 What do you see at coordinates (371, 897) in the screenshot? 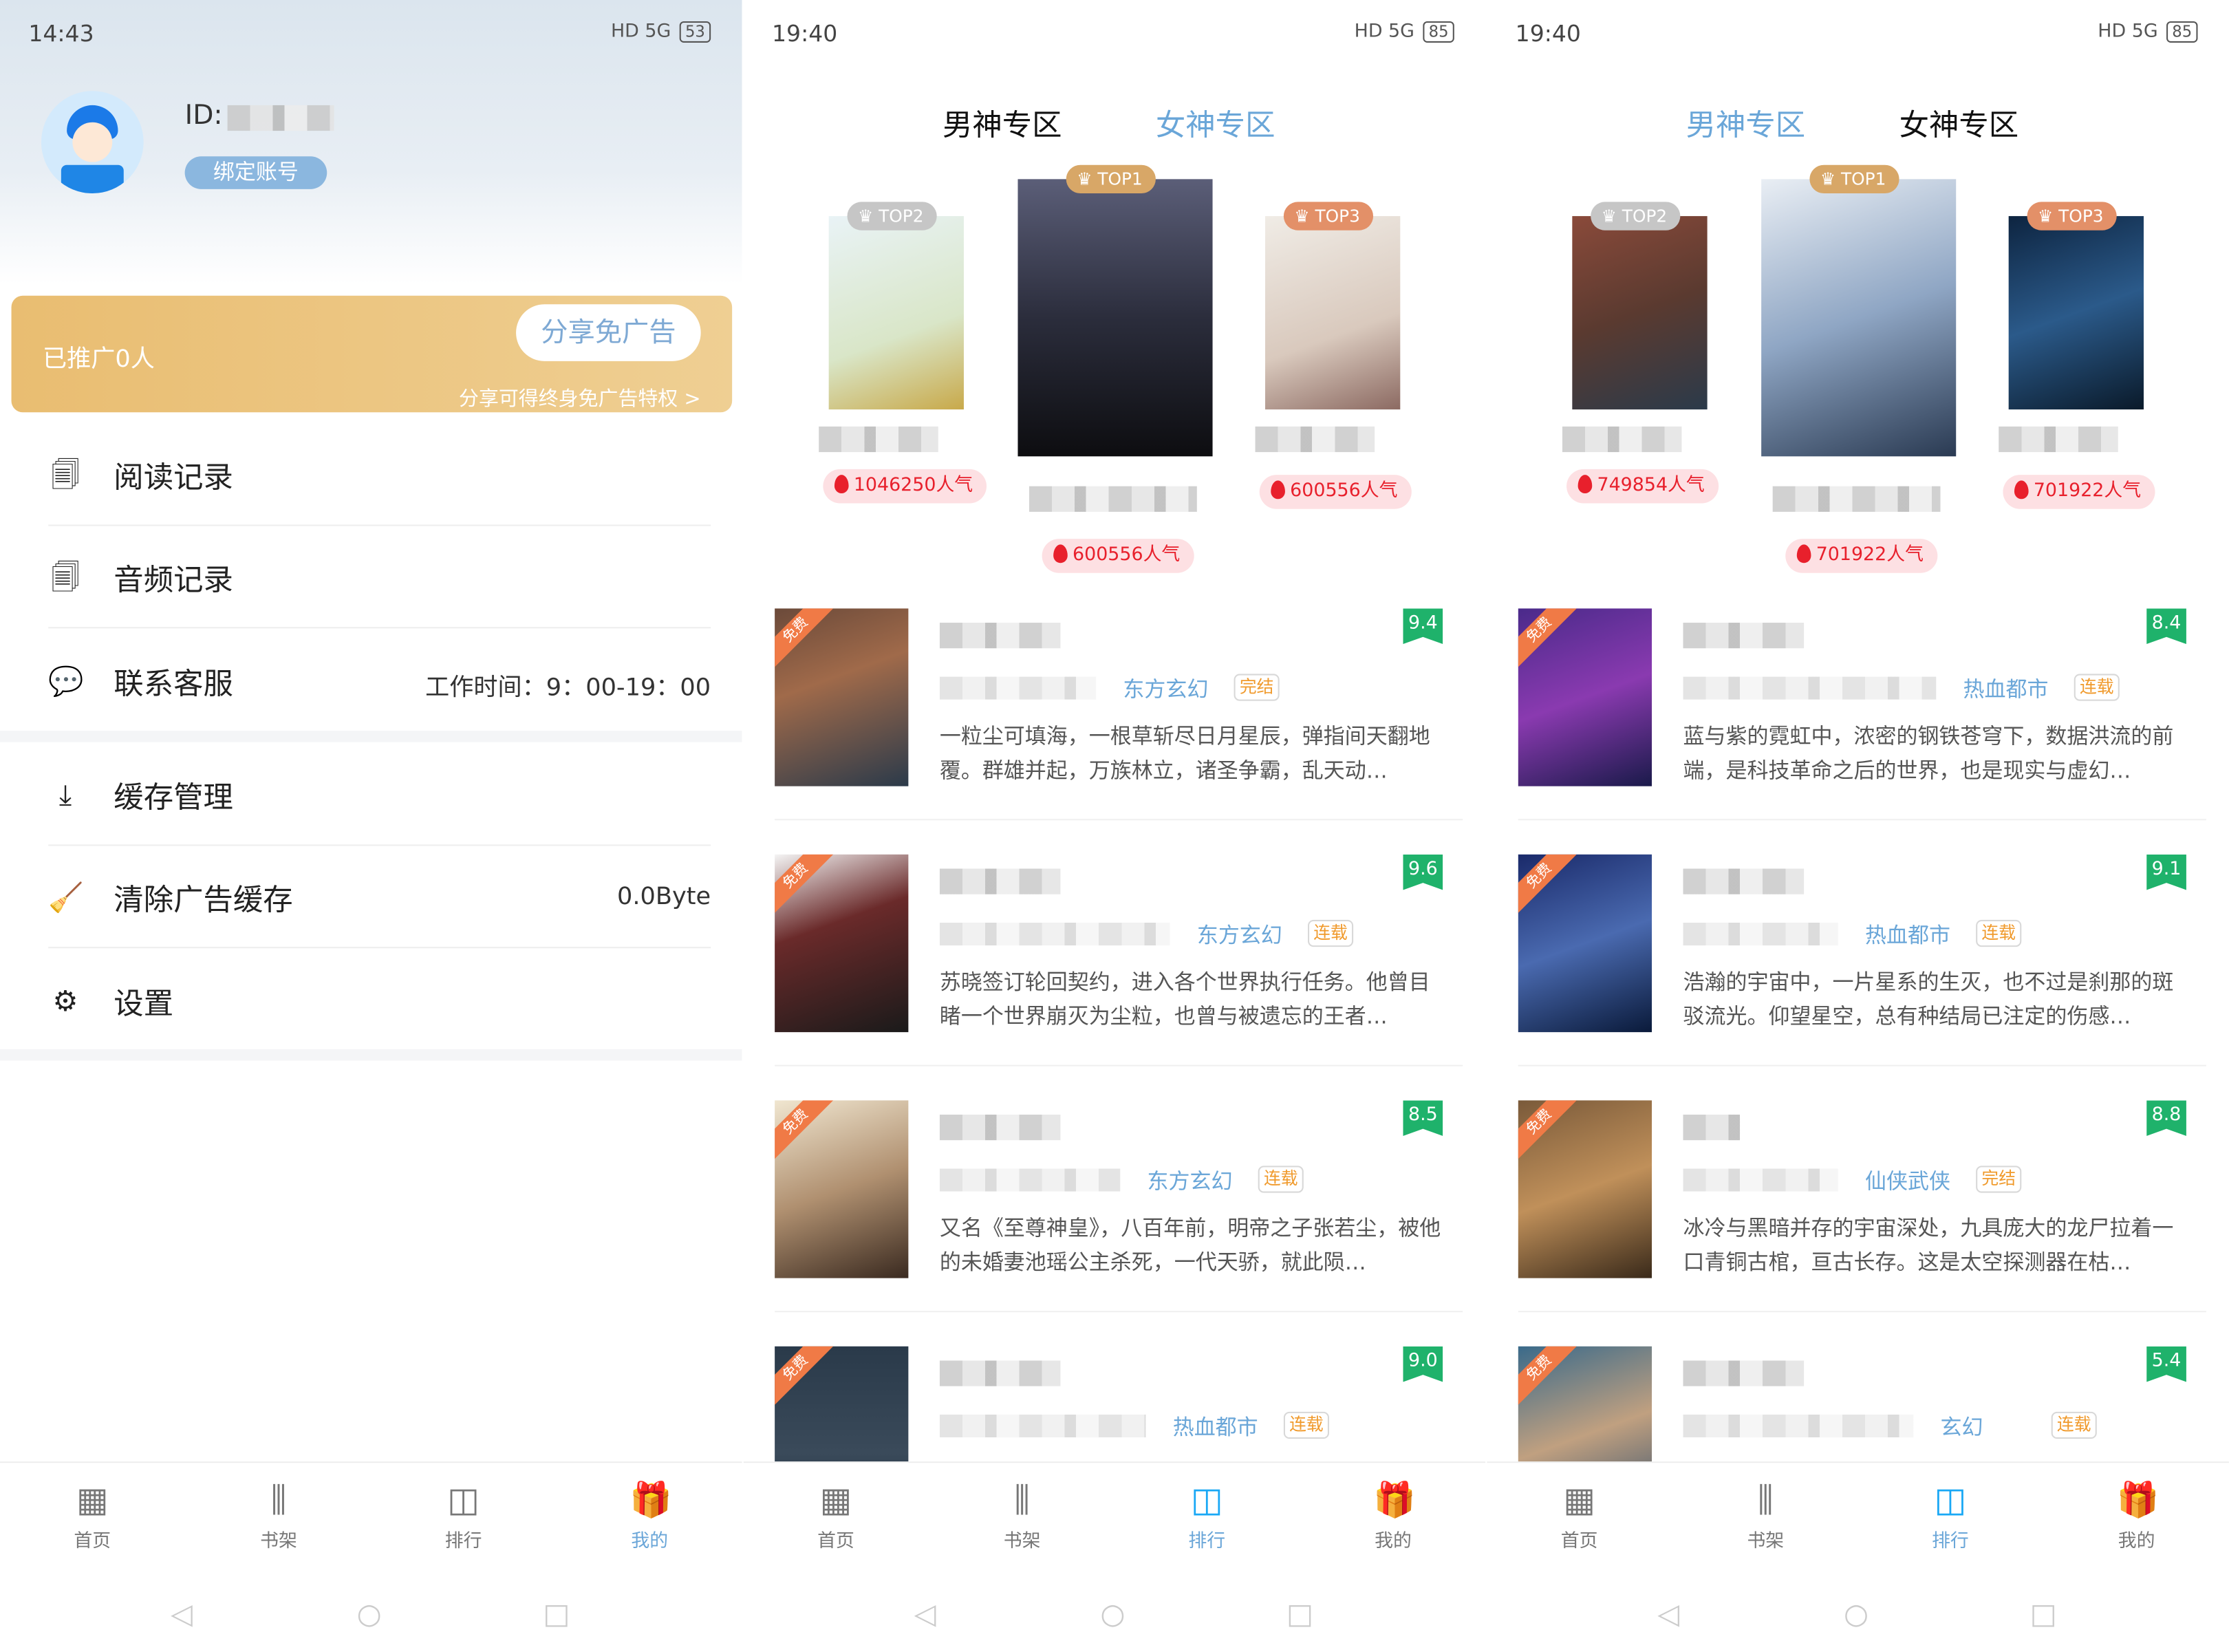
I see `menu-item-4: 🧹 清除广告缓存 0.0Byte` at bounding box center [371, 897].